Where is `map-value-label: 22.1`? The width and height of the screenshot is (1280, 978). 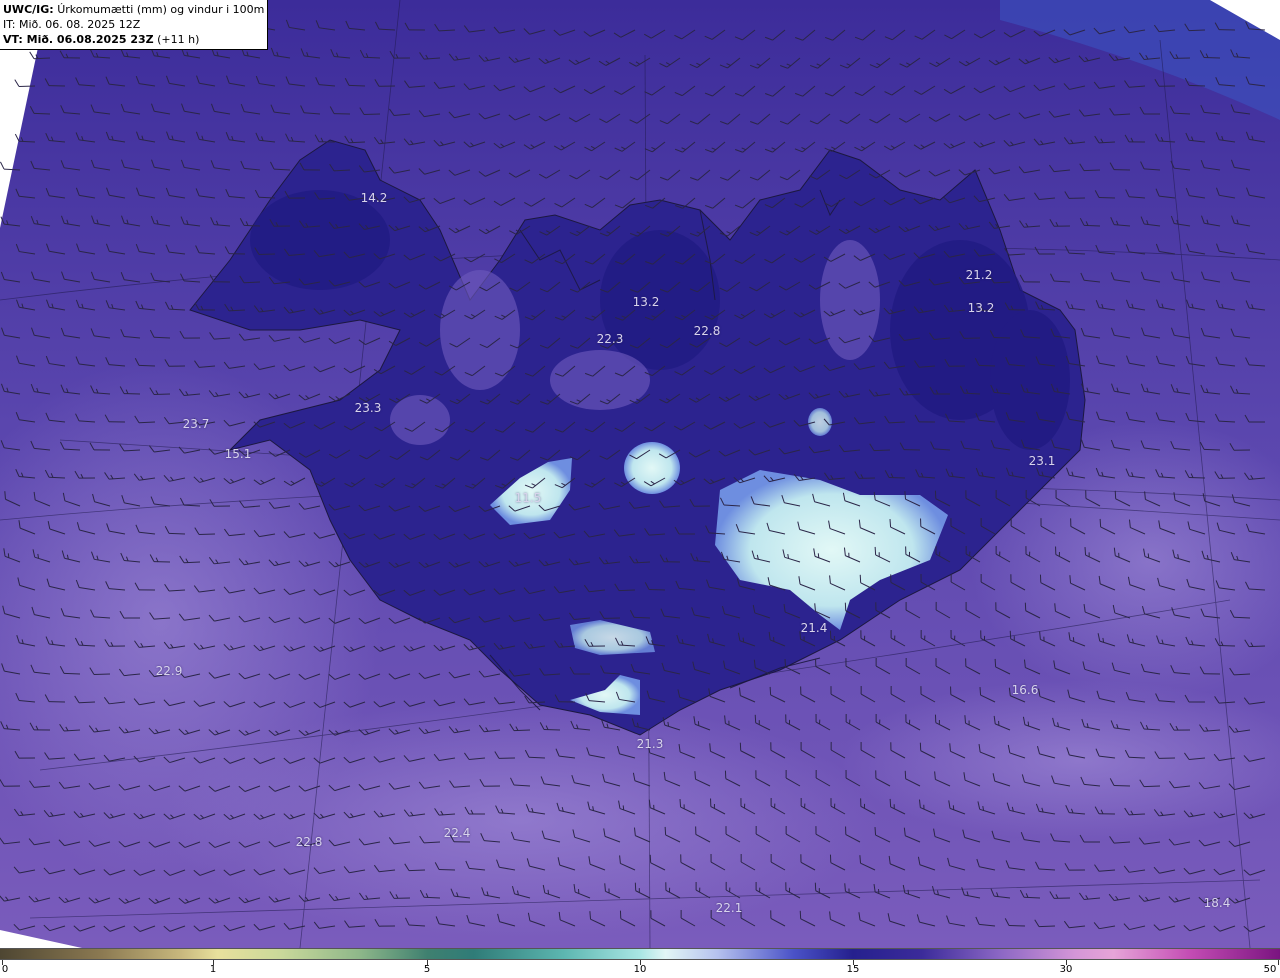
map-value-label: 22.1 is located at coordinates (729, 908).